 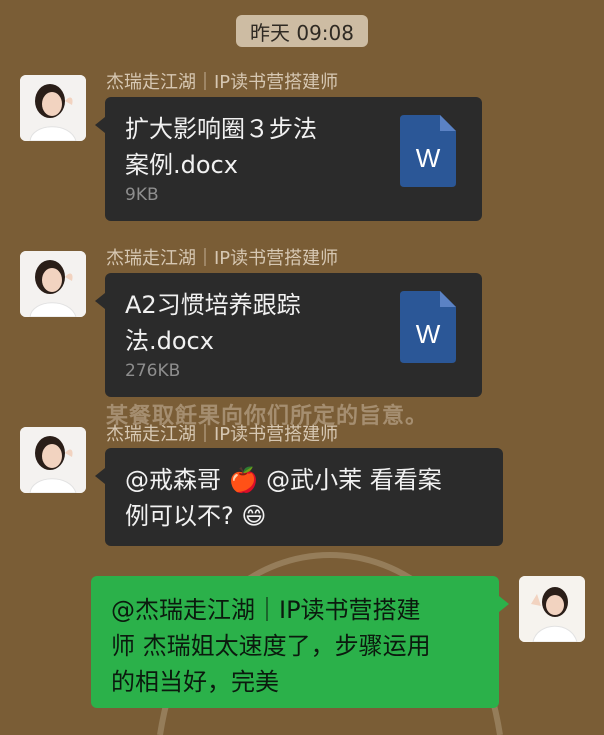 What do you see at coordinates (314, 516) in the screenshot?
I see `message-line-2: 例可以不? 😄` at bounding box center [314, 516].